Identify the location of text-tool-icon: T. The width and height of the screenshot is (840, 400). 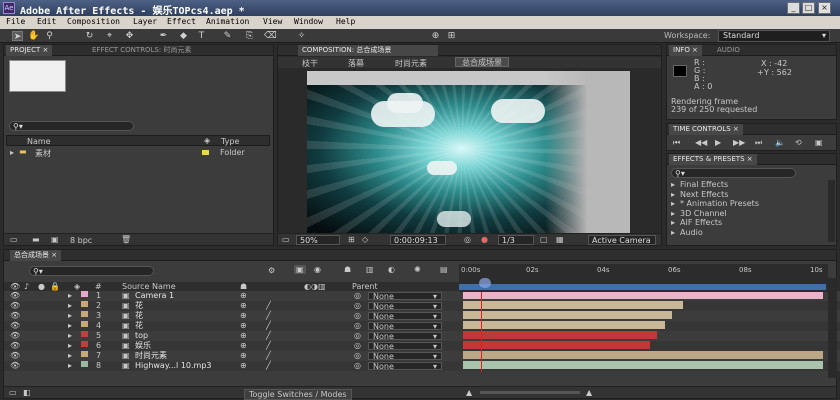
(201, 36).